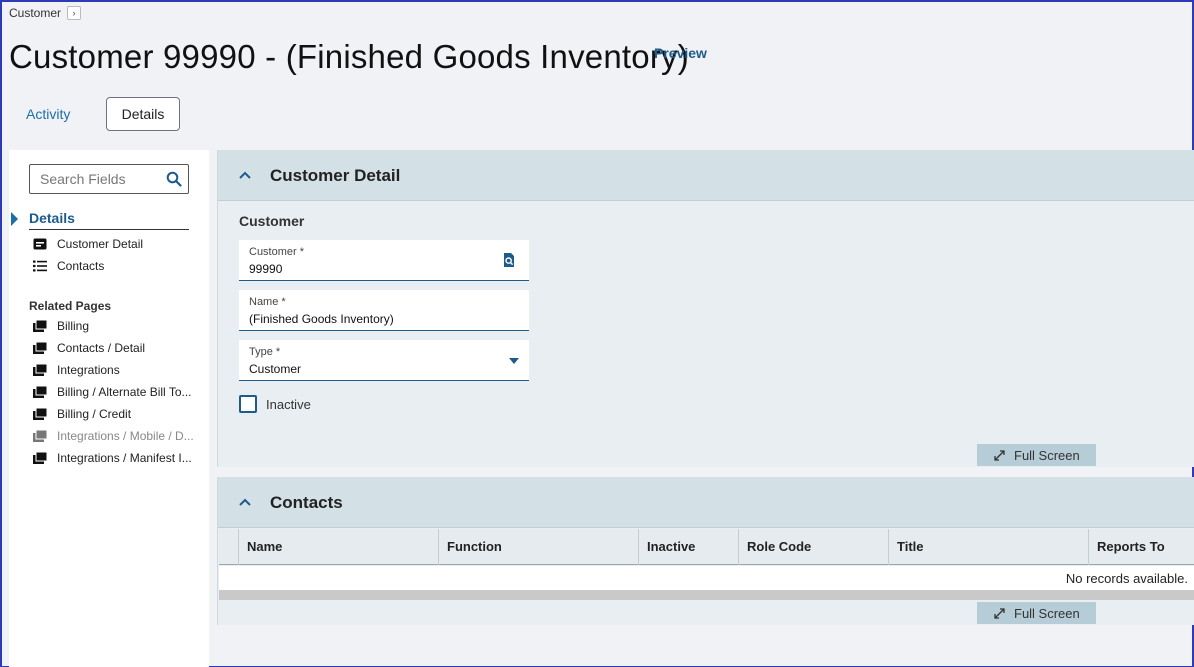 This screenshot has height=667, width=1194. Describe the element at coordinates (109, 220) in the screenshot. I see `nav-details-heading: Details` at that location.